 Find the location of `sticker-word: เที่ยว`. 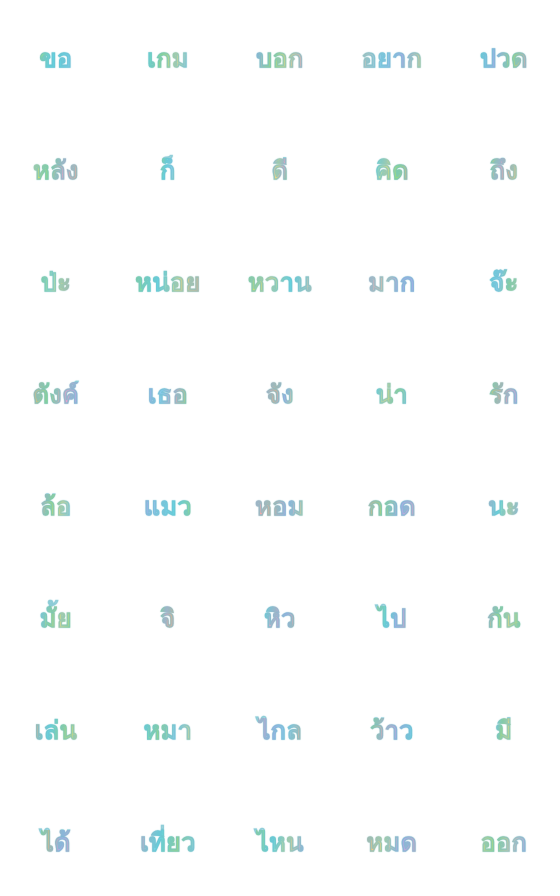

sticker-word: เที่ยว is located at coordinates (168, 842).